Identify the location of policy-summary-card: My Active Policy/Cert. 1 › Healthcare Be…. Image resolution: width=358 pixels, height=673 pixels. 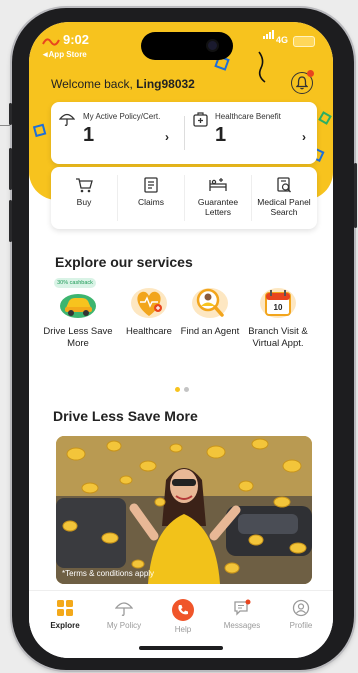
(184, 133).